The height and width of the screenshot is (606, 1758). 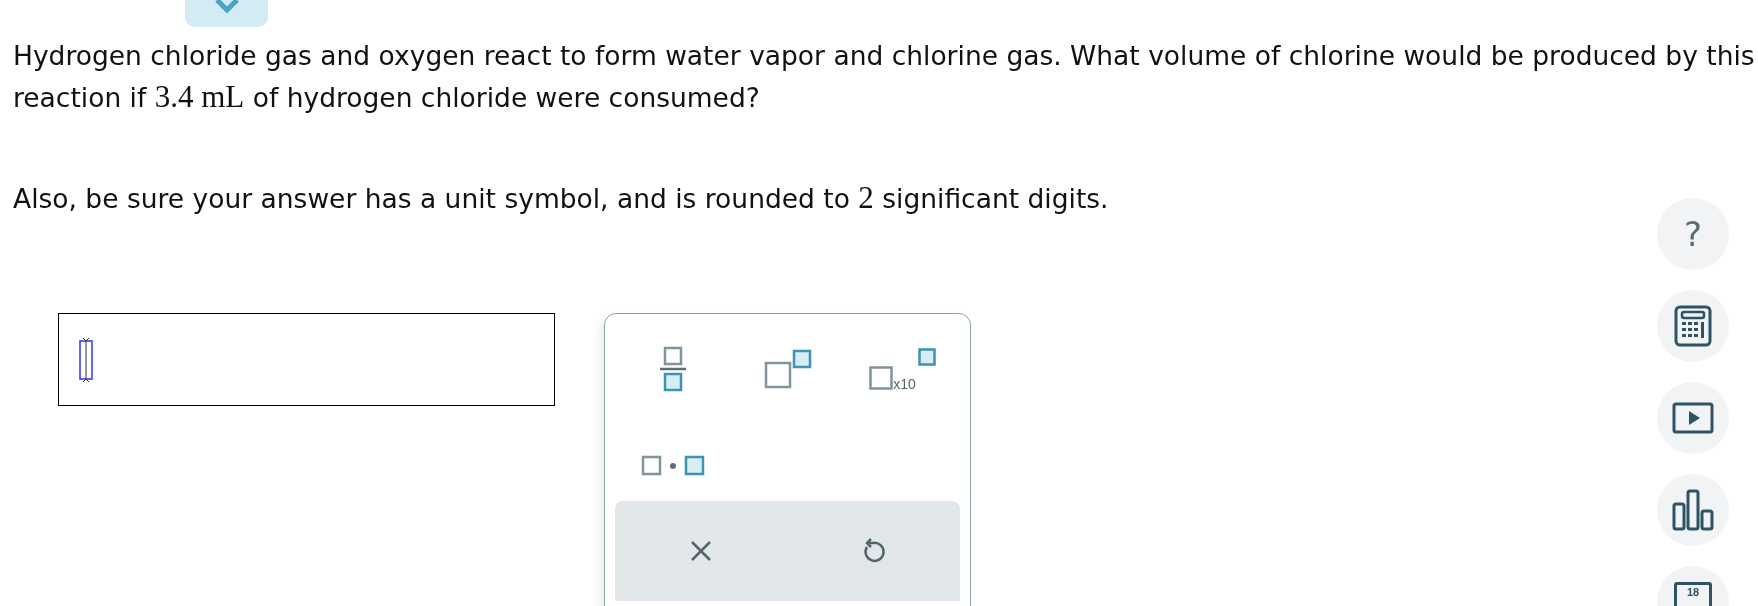 What do you see at coordinates (86, 359) in the screenshot?
I see `text-cursor-icon` at bounding box center [86, 359].